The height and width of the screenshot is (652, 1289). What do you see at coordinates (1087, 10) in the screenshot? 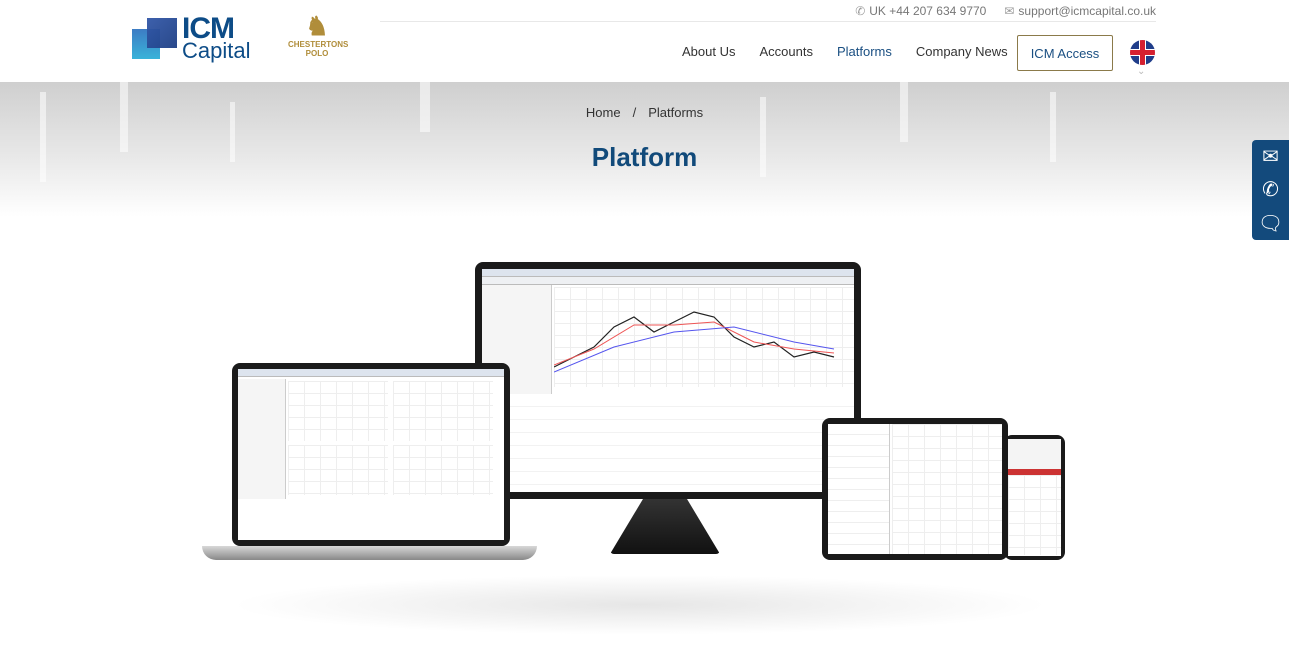
I see `email-address: support@icmcapital.co.uk` at bounding box center [1087, 10].